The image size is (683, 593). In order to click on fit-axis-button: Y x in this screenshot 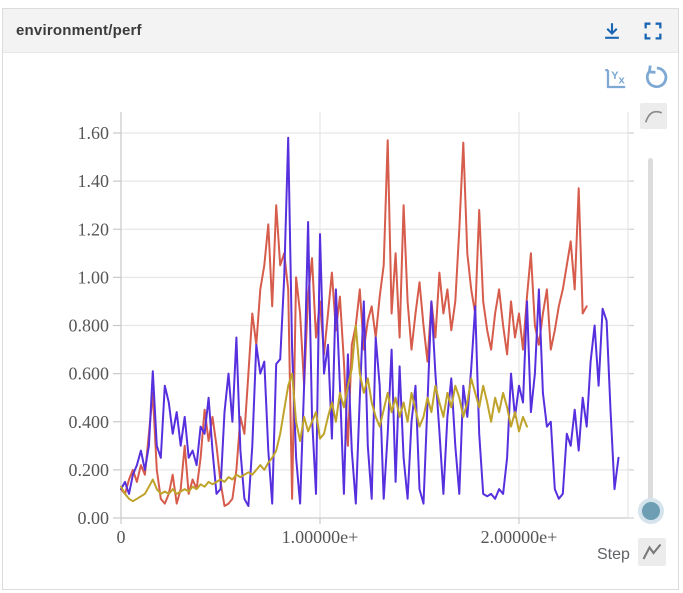, I will do `click(614, 80)`.